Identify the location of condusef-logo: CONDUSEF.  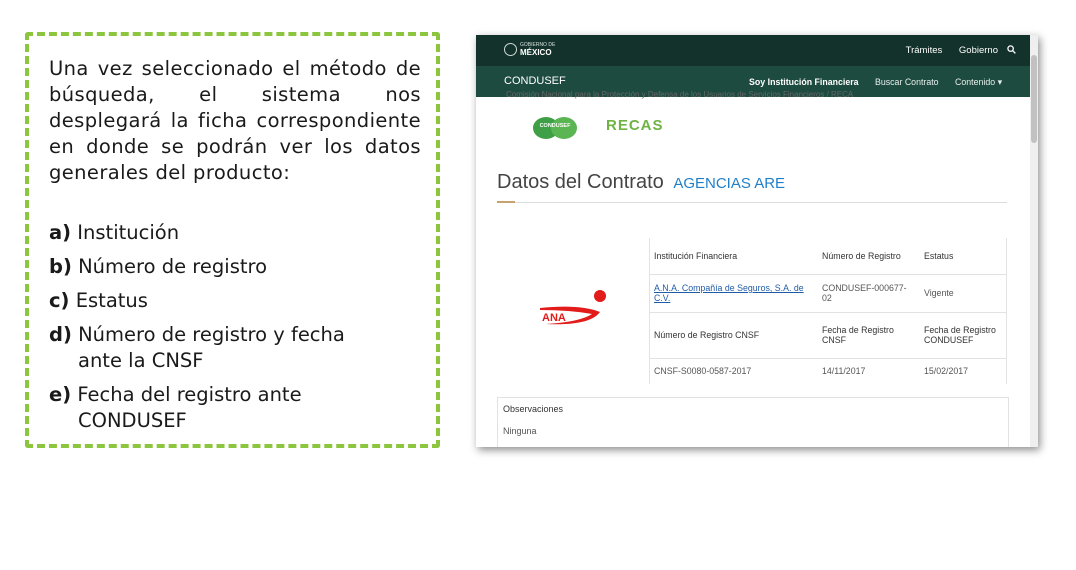
(555, 127).